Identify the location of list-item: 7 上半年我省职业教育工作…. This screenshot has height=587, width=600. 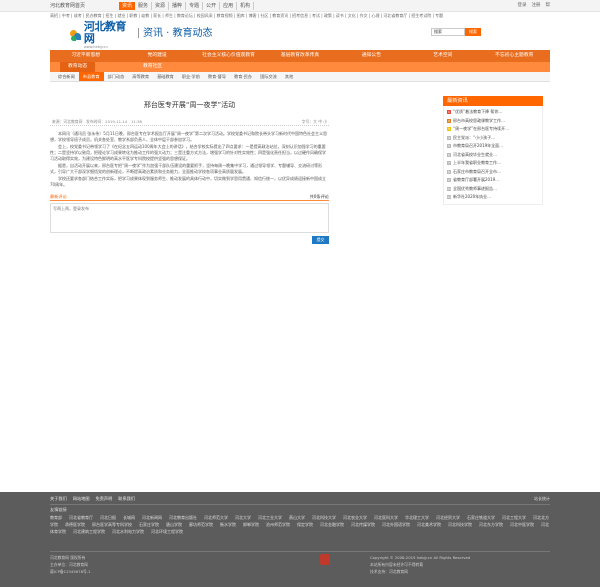
(493, 163).